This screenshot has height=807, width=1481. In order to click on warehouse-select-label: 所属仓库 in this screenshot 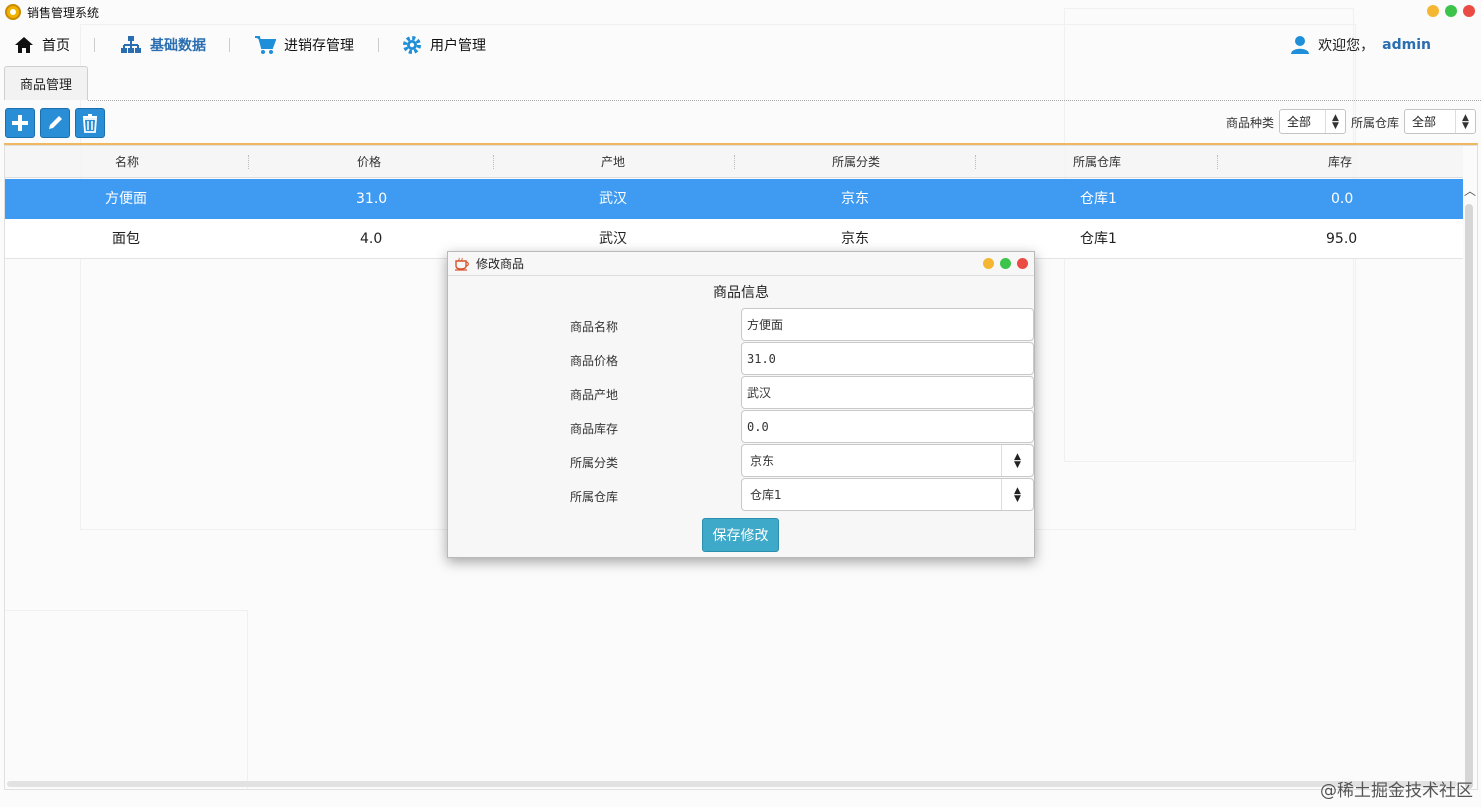, I will do `click(594, 497)`.